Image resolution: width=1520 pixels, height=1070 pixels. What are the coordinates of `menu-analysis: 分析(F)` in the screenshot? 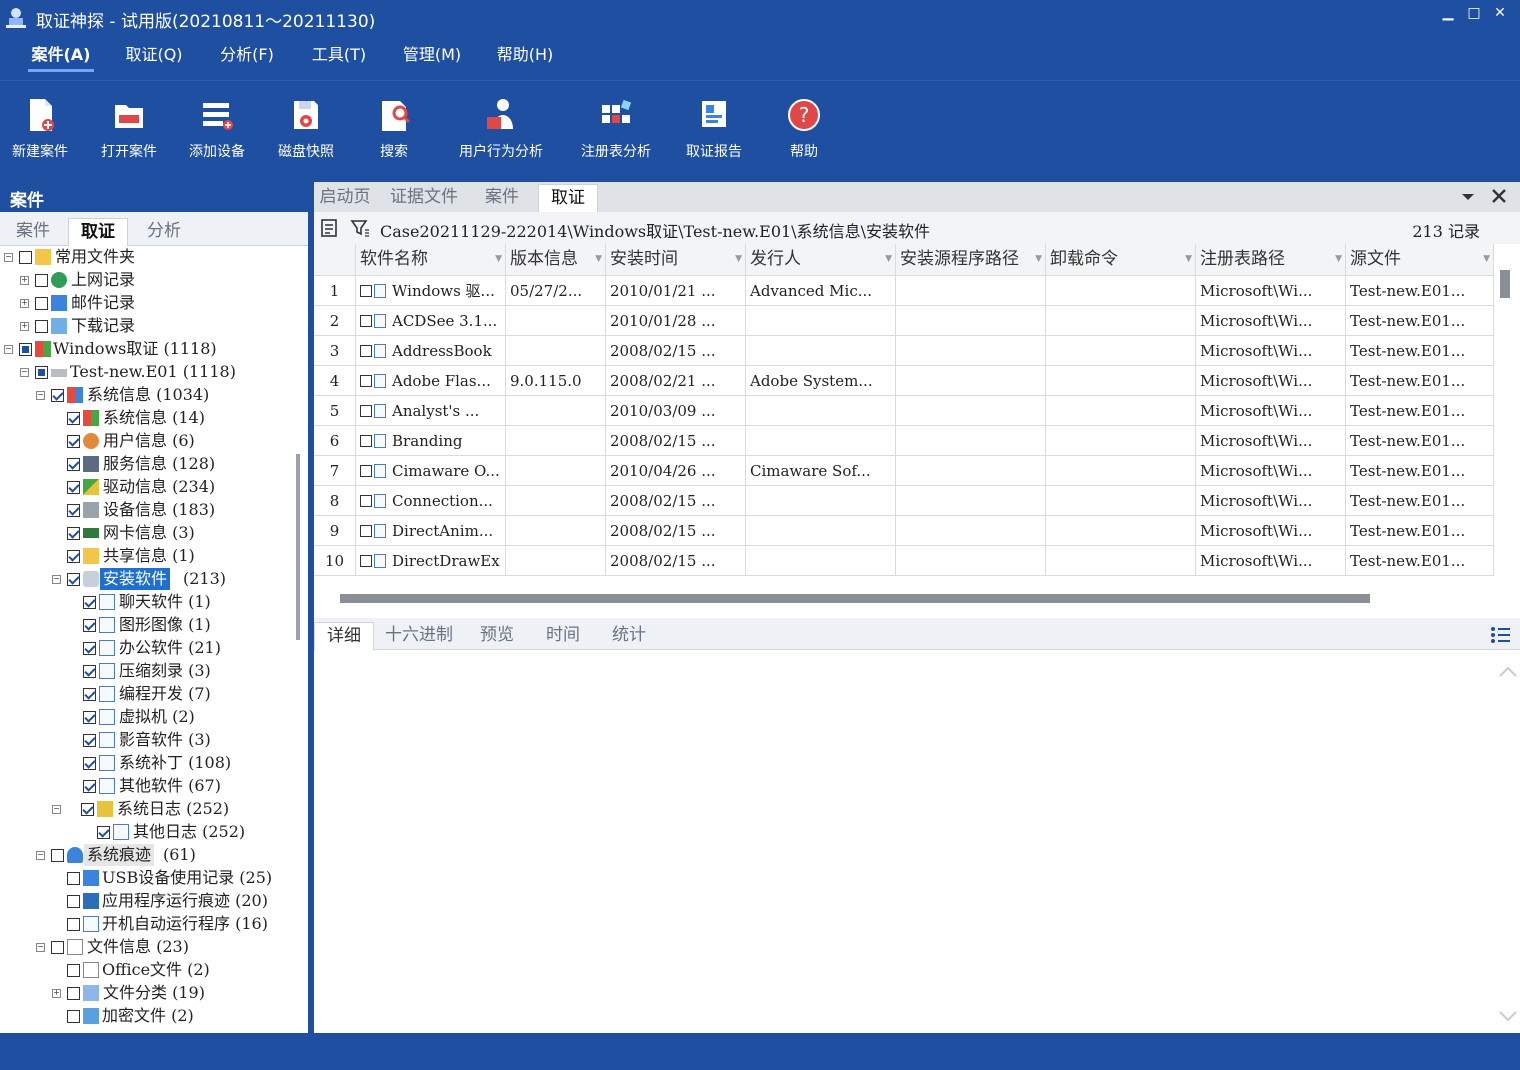 It's located at (247, 58).